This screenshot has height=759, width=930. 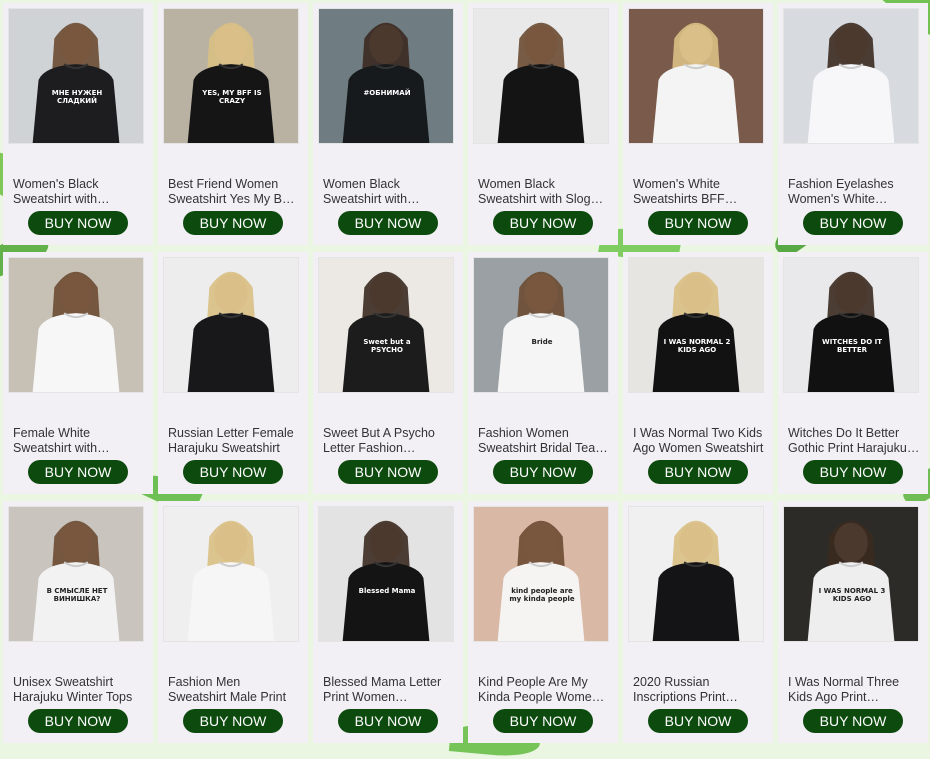 I want to click on product-image: #ОБНИМАЙ, so click(x=386, y=76).